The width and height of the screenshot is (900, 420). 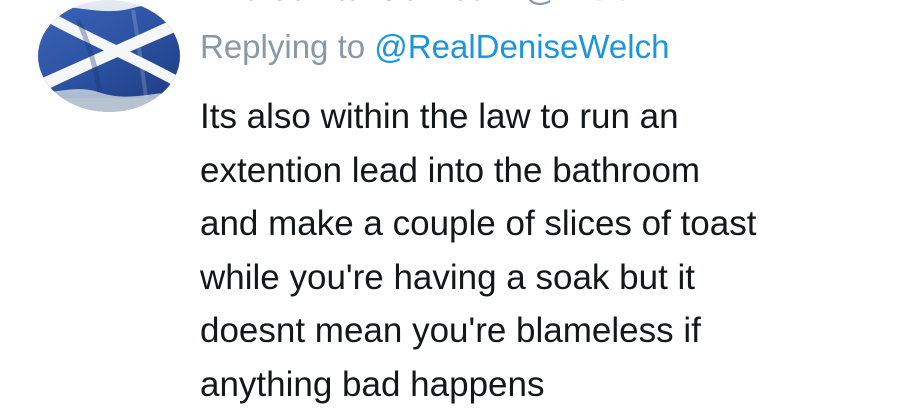 I want to click on tweet-text-line: Its also within the law to run an, so click(x=439, y=116).